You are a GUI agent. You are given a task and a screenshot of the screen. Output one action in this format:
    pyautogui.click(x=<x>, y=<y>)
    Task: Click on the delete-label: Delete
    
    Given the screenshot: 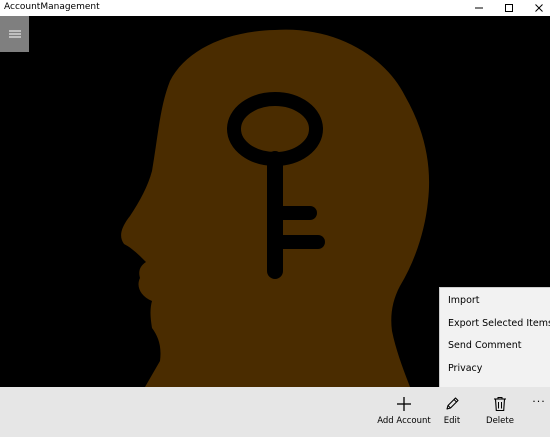 What is the action you would take?
    pyautogui.click(x=500, y=421)
    